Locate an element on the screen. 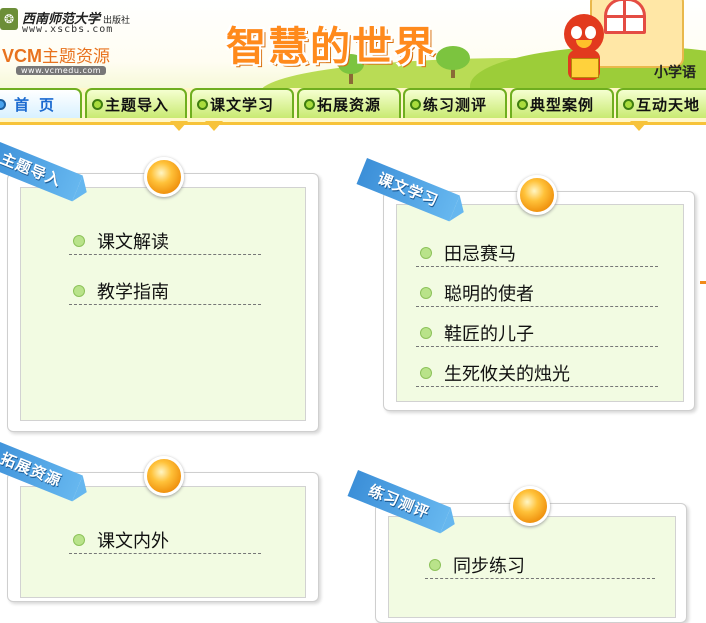 This screenshot has width=706, height=623. main-nav: 首页 主题导入 课文学习 拓展资源 练习测评 典型案例 互动天地 is located at coordinates (353, 109).